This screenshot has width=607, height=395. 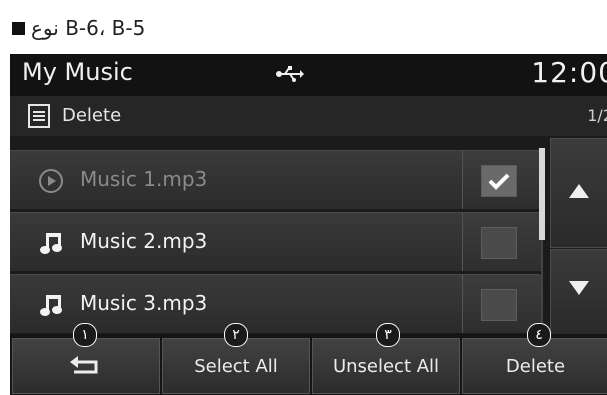 I want to click on scroll-up-button, so click(x=578, y=193).